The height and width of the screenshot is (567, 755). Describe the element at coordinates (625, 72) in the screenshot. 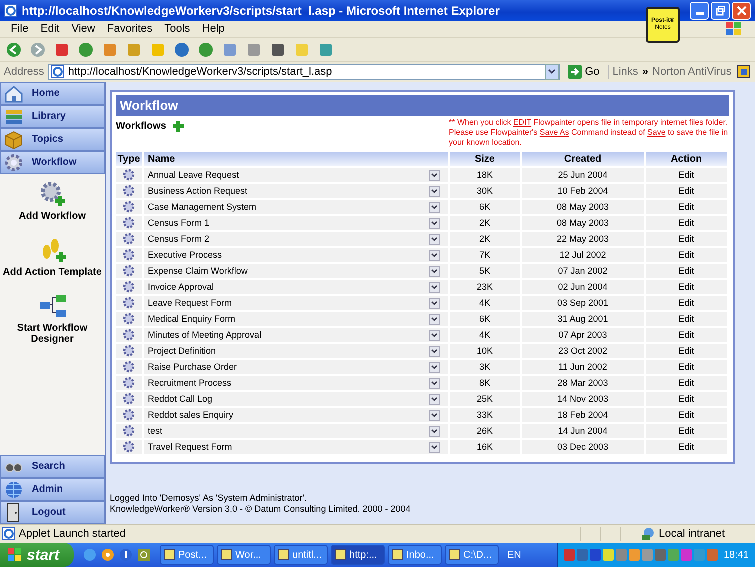

I see `links-button: Links` at that location.